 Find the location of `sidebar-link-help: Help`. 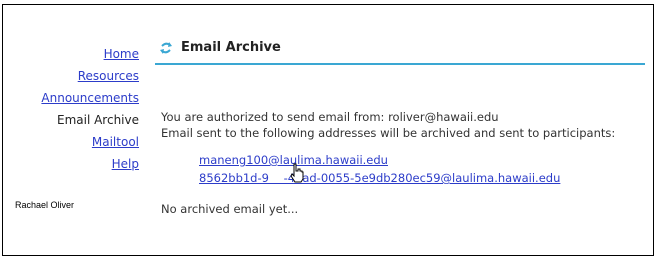

sidebar-link-help: Help is located at coordinates (125, 164).